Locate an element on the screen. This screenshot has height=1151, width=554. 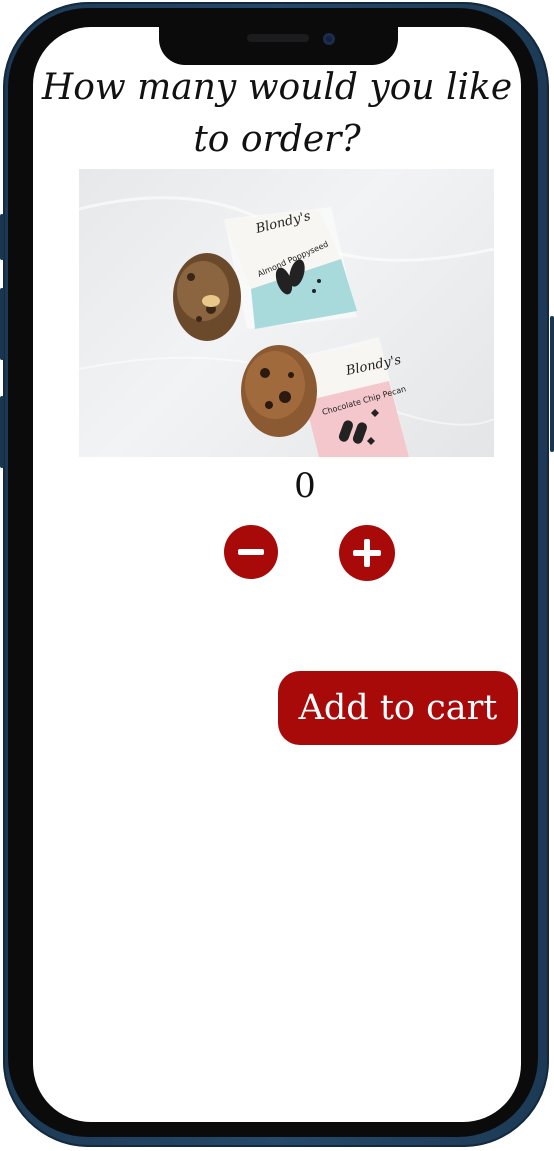
increment-button is located at coordinates (367, 553).